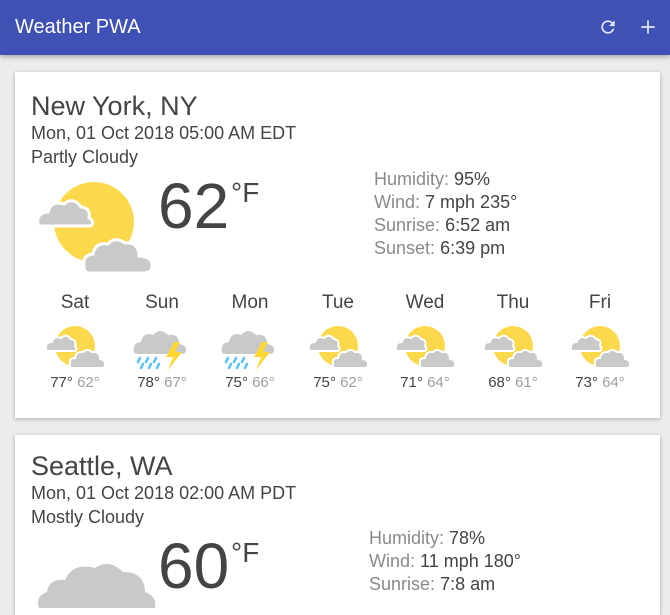 This screenshot has width=670, height=615. I want to click on forecast-day: Sat 77° 62°, so click(75, 341).